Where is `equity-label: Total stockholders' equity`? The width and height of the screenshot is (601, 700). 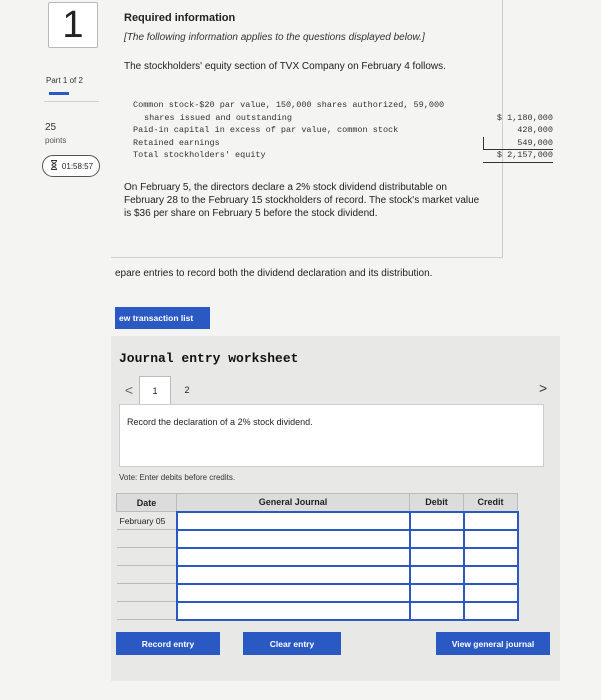 equity-label: Total stockholders' equity is located at coordinates (199, 155).